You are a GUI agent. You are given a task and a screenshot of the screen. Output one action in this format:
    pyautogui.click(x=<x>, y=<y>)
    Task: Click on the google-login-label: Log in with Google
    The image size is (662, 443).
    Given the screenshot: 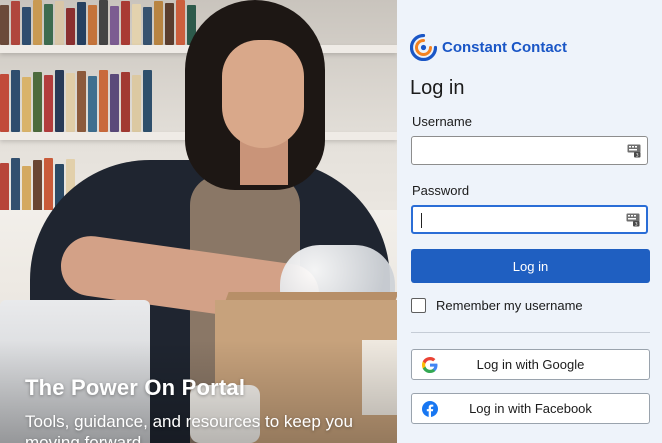 What is the action you would take?
    pyautogui.click(x=530, y=364)
    